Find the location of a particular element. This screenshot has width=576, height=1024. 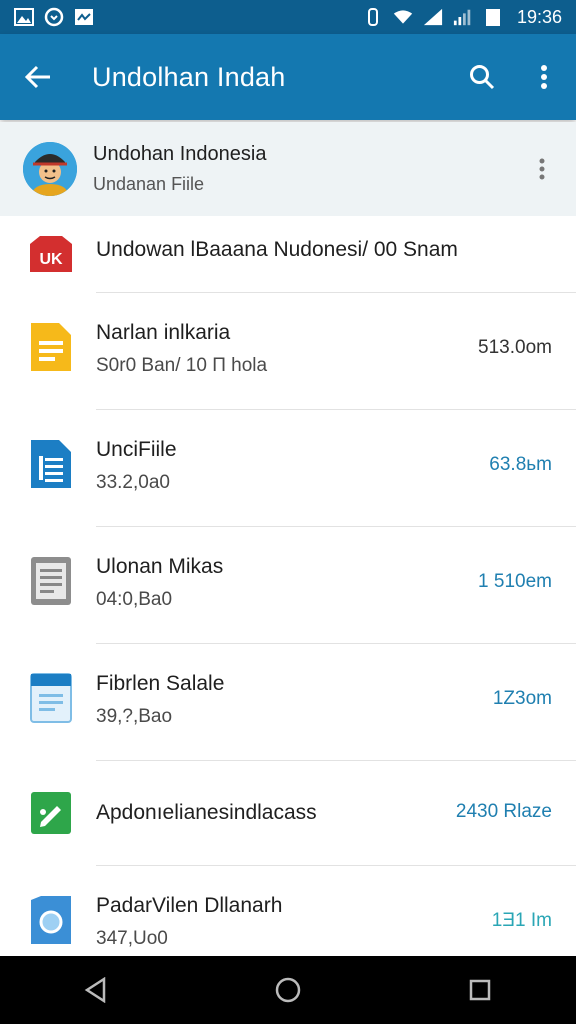

list-item-title: Fibrlen Salale is located at coordinates (160, 683).